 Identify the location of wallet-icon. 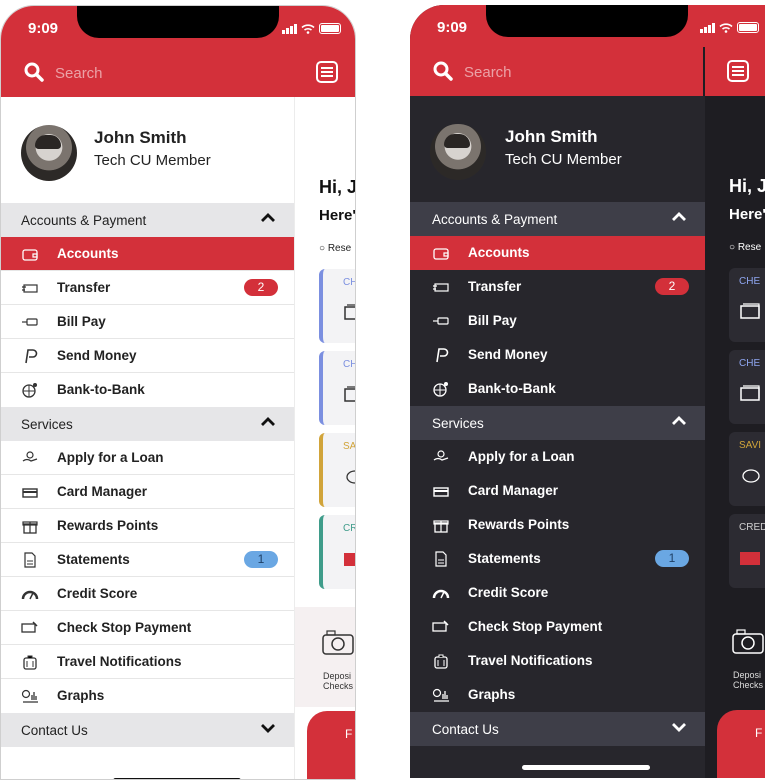
(441, 254).